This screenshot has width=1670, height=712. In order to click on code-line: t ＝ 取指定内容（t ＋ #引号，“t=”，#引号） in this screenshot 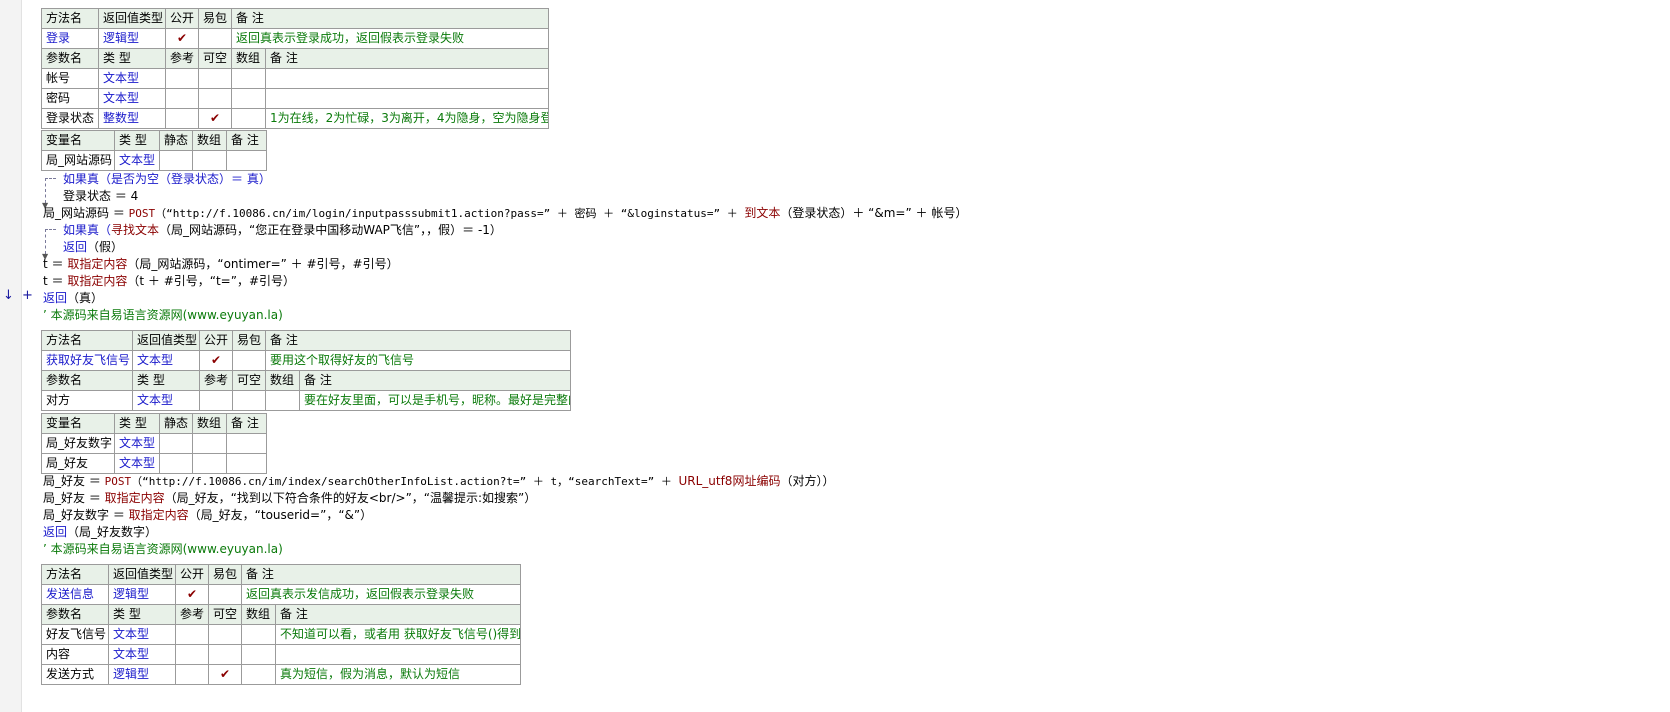, I will do `click(169, 281)`.